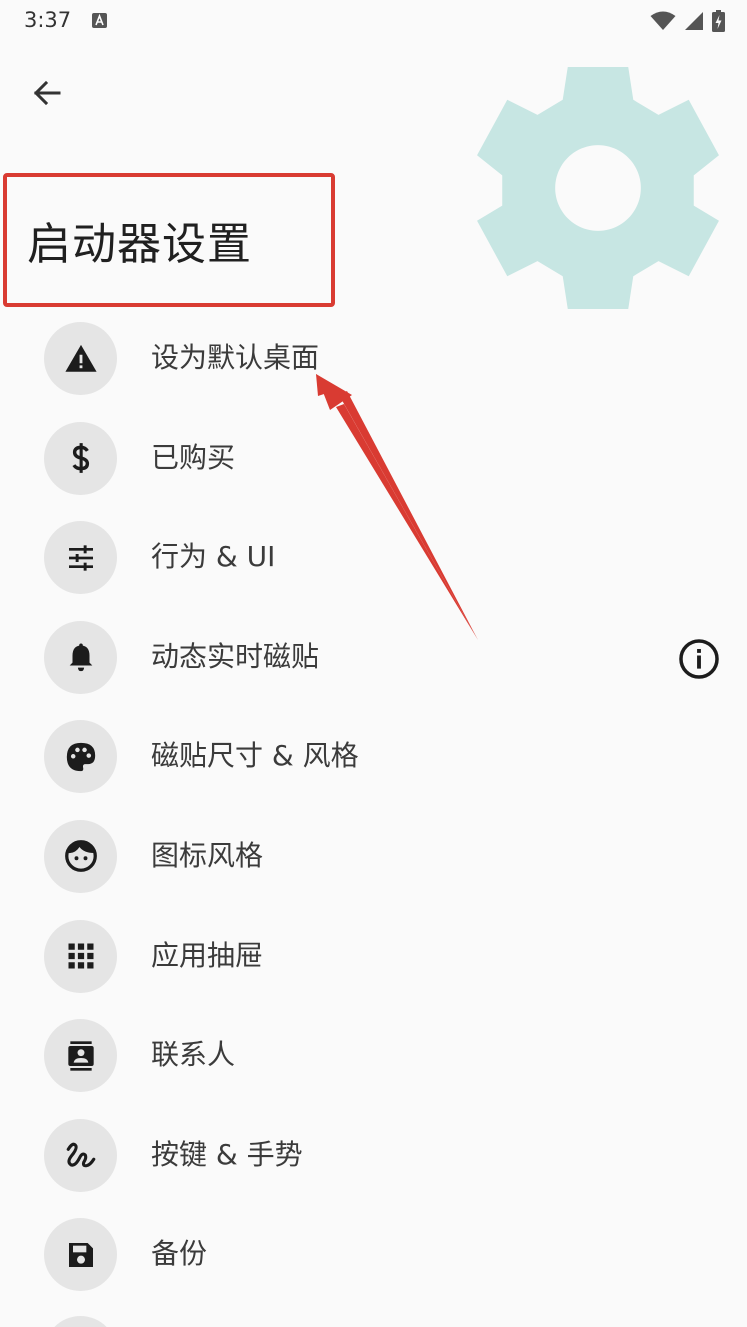 Image resolution: width=747 pixels, height=1327 pixels. I want to click on settings-item-contacts: 联系人, so click(373, 1055).